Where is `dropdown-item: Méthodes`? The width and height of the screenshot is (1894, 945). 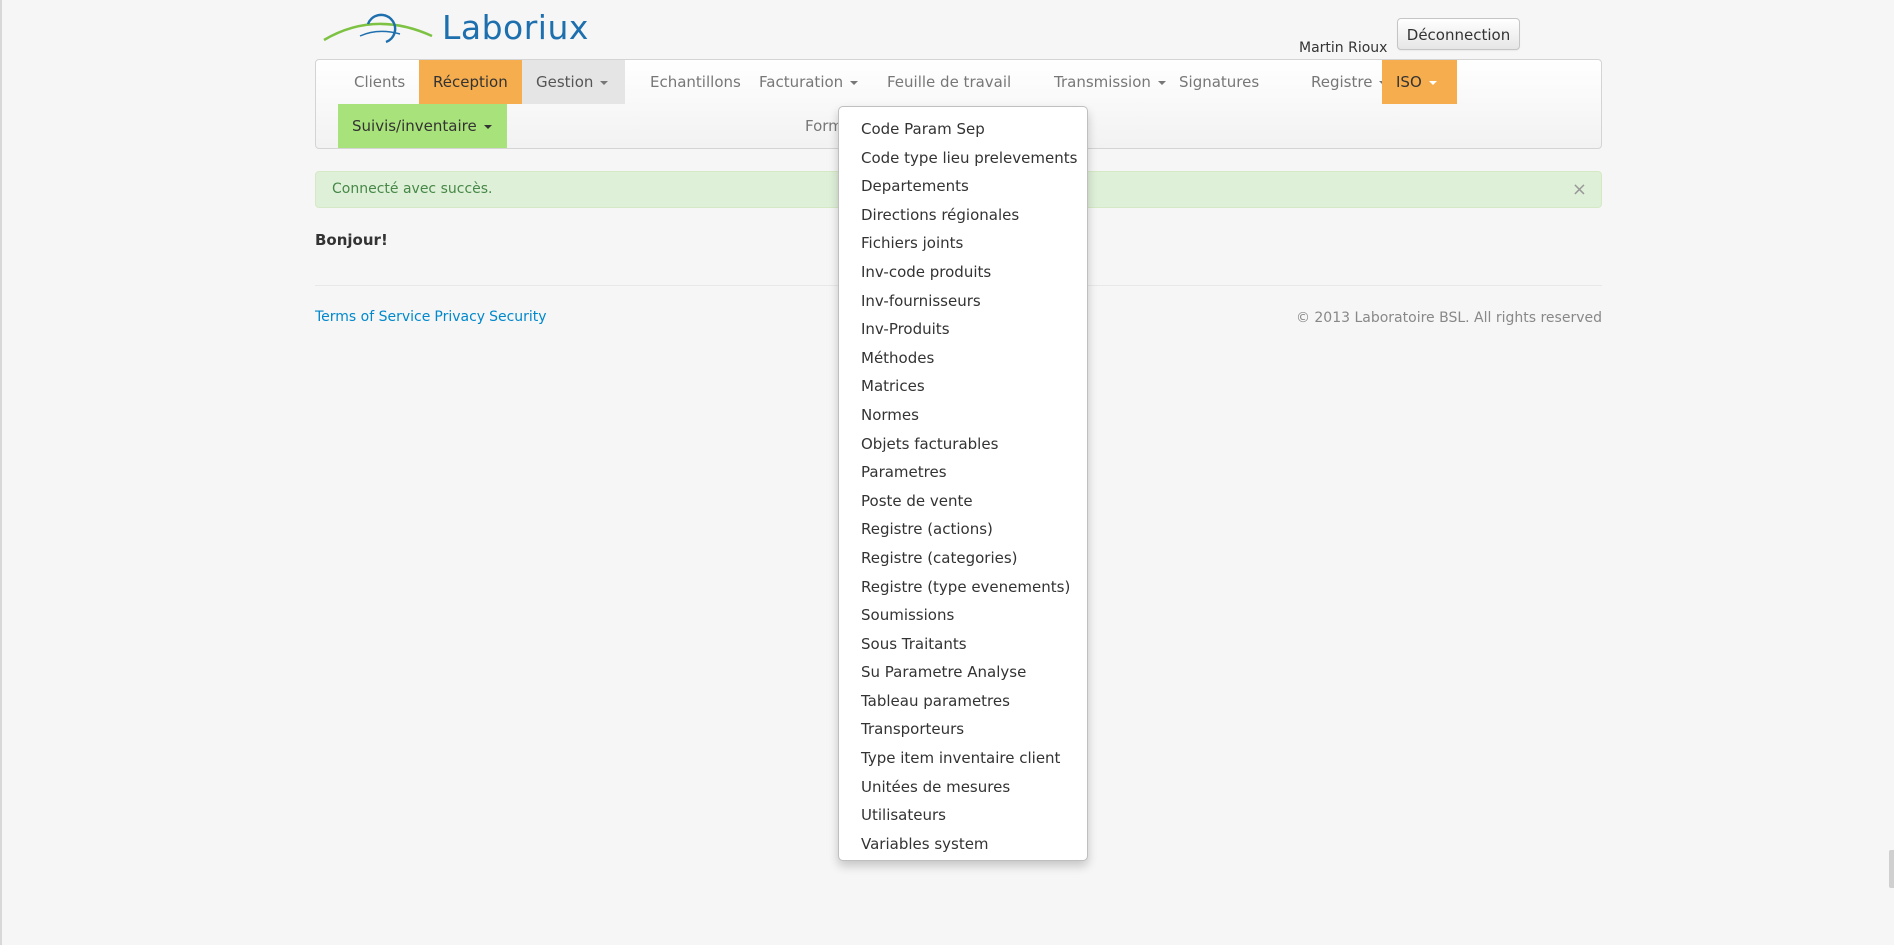 dropdown-item: Méthodes is located at coordinates (963, 358).